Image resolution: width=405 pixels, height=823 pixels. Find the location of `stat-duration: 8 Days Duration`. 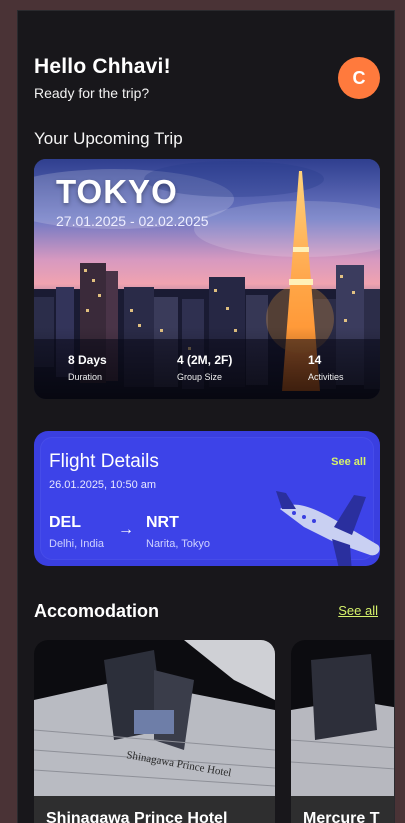

stat-duration: 8 Days Duration is located at coordinates (87, 367).